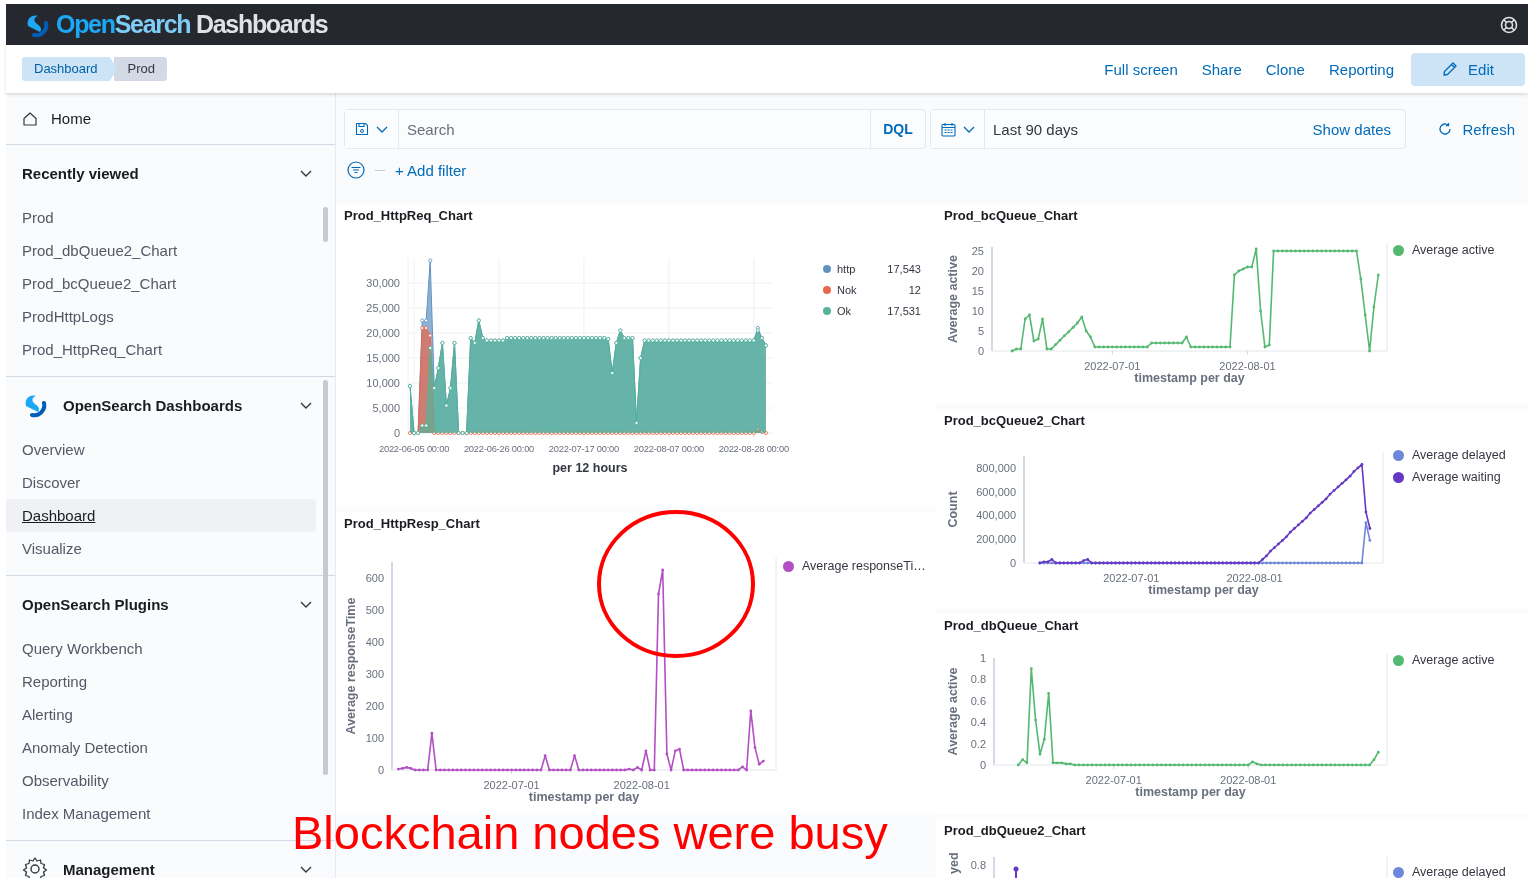  I want to click on tick-label: 400, so click(374, 642).